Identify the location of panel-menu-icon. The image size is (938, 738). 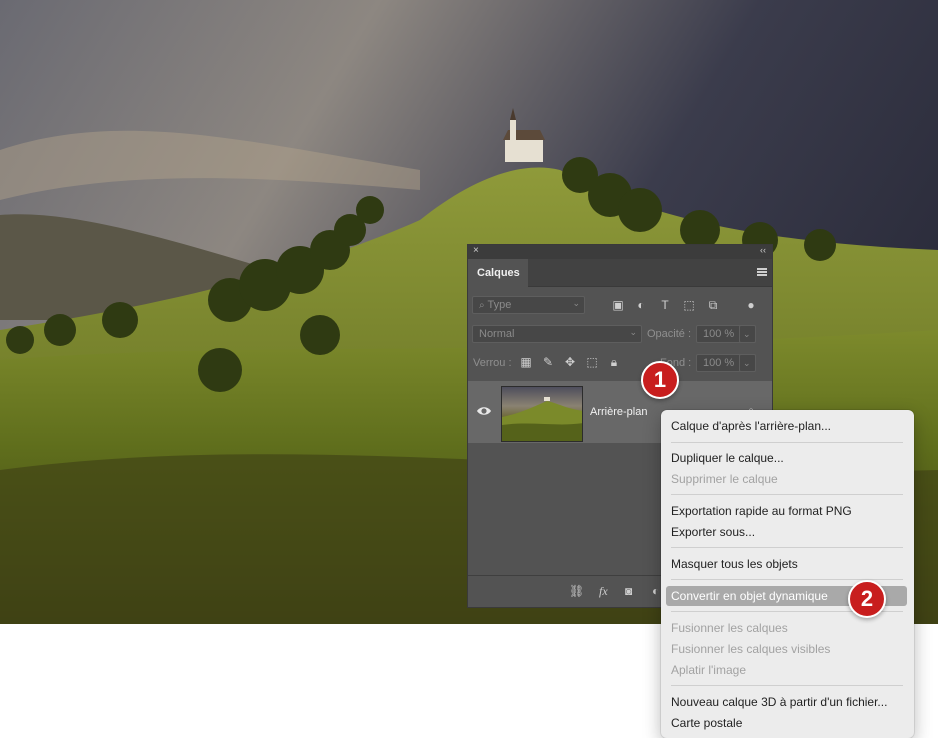
(762, 272).